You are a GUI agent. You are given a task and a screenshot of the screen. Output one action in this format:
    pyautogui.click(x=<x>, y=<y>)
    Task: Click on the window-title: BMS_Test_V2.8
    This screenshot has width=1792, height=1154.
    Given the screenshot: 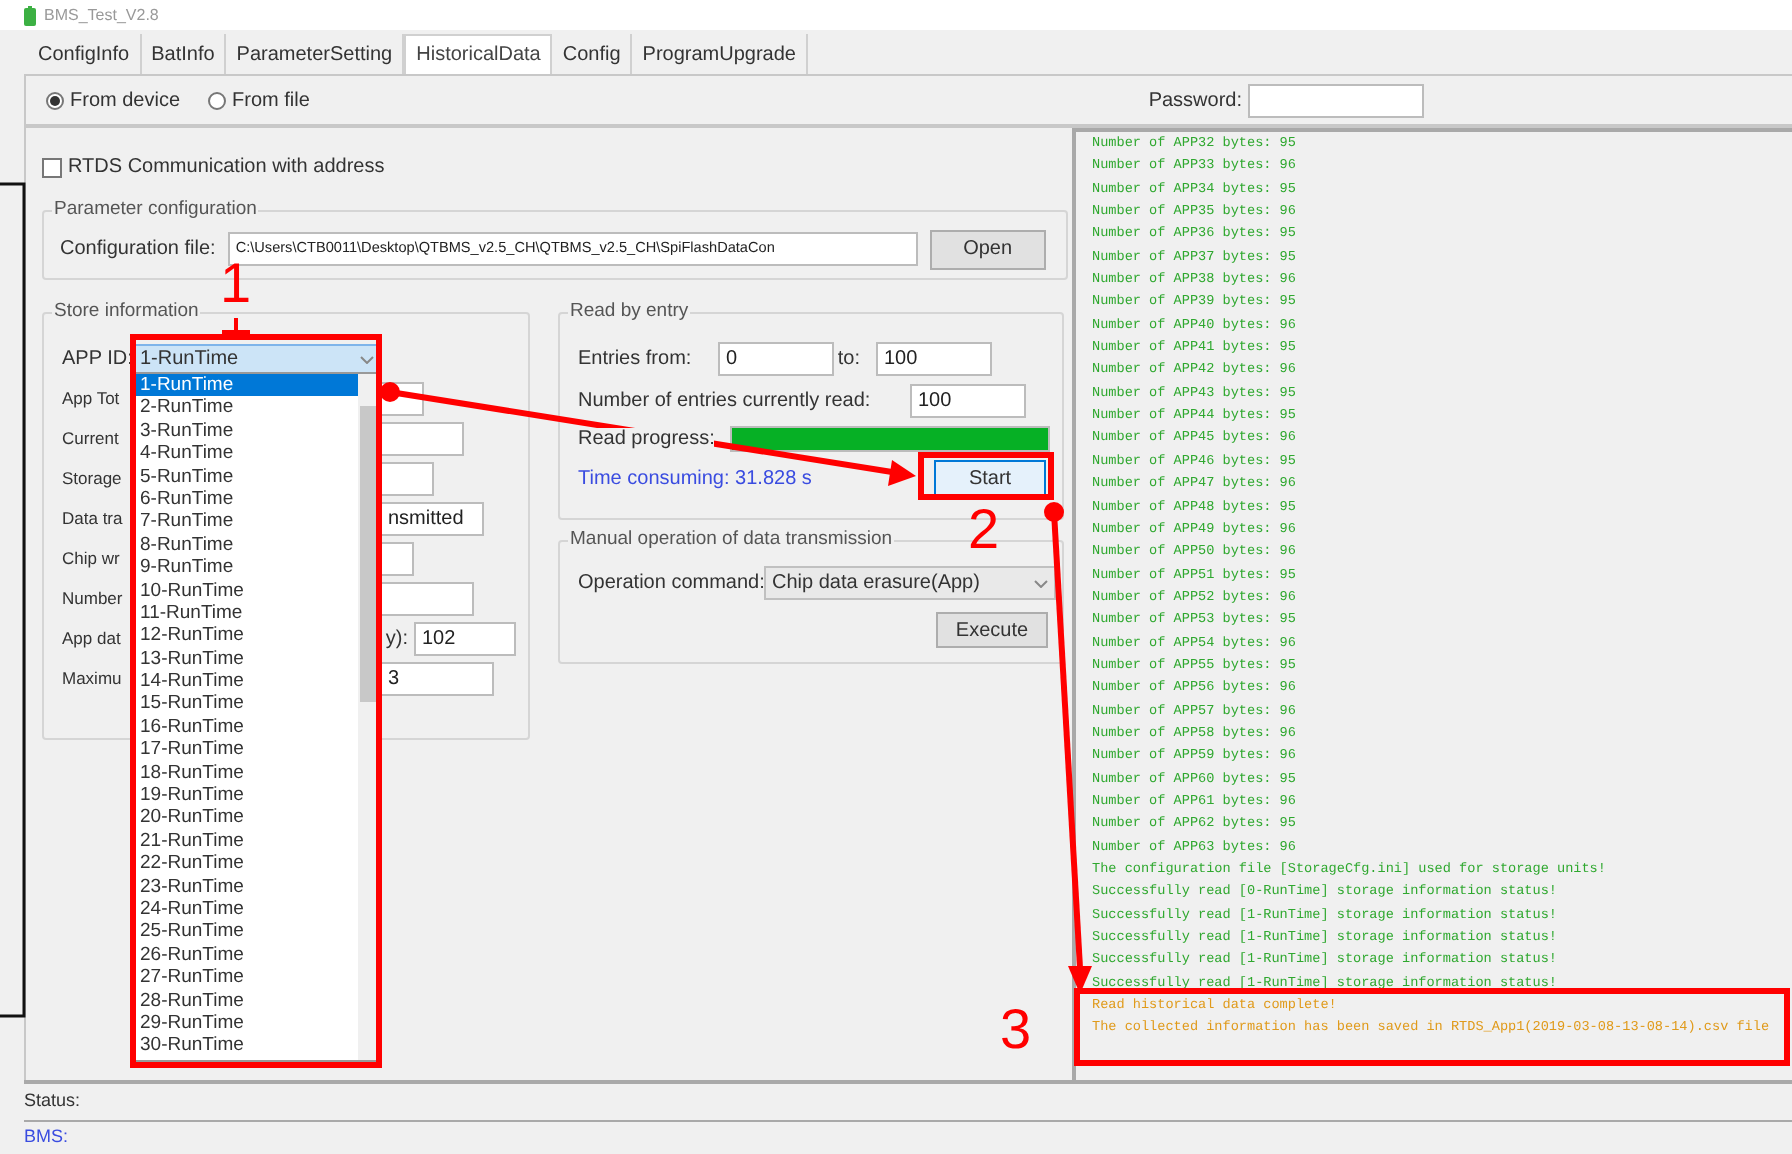 What is the action you would take?
    pyautogui.click(x=101, y=15)
    